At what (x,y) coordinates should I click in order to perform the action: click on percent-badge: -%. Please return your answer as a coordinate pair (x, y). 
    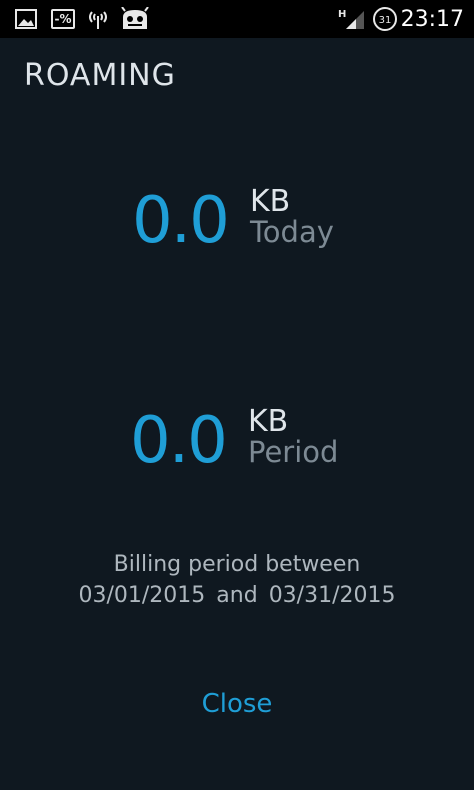
    Looking at the image, I should click on (63, 19).